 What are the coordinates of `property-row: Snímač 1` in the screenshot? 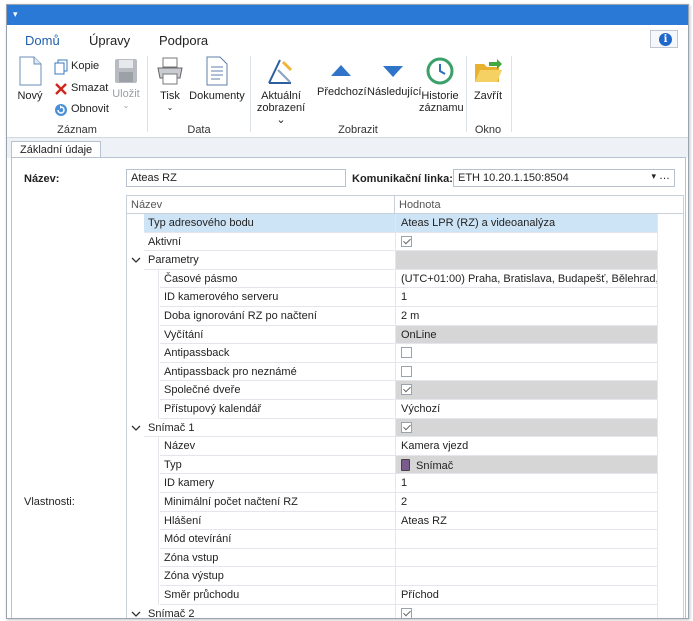 It's located at (405, 428).